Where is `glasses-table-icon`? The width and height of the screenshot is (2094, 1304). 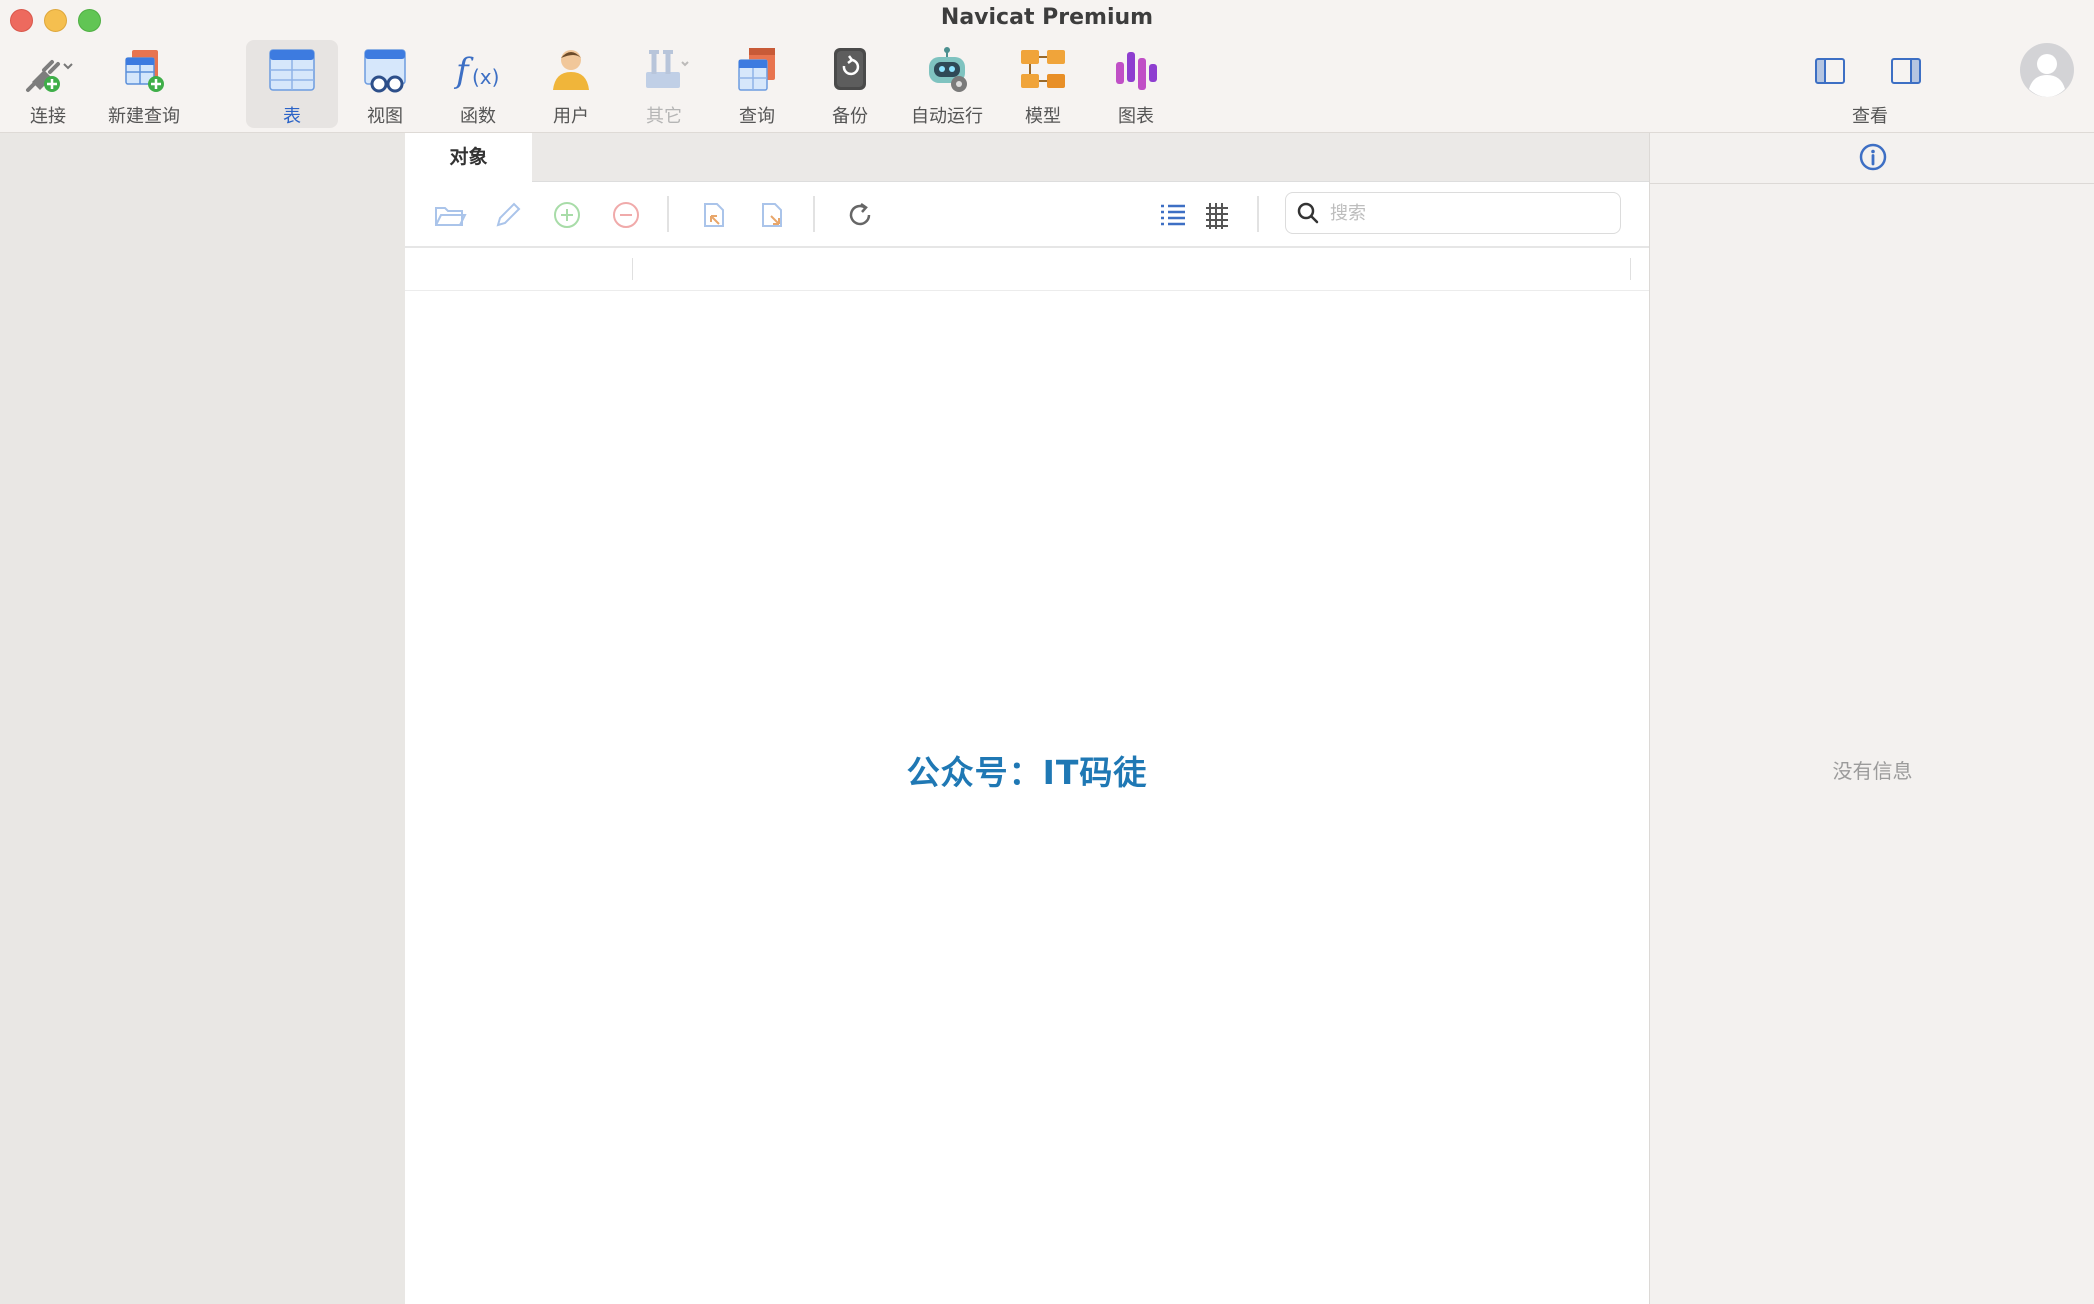 glasses-table-icon is located at coordinates (385, 71).